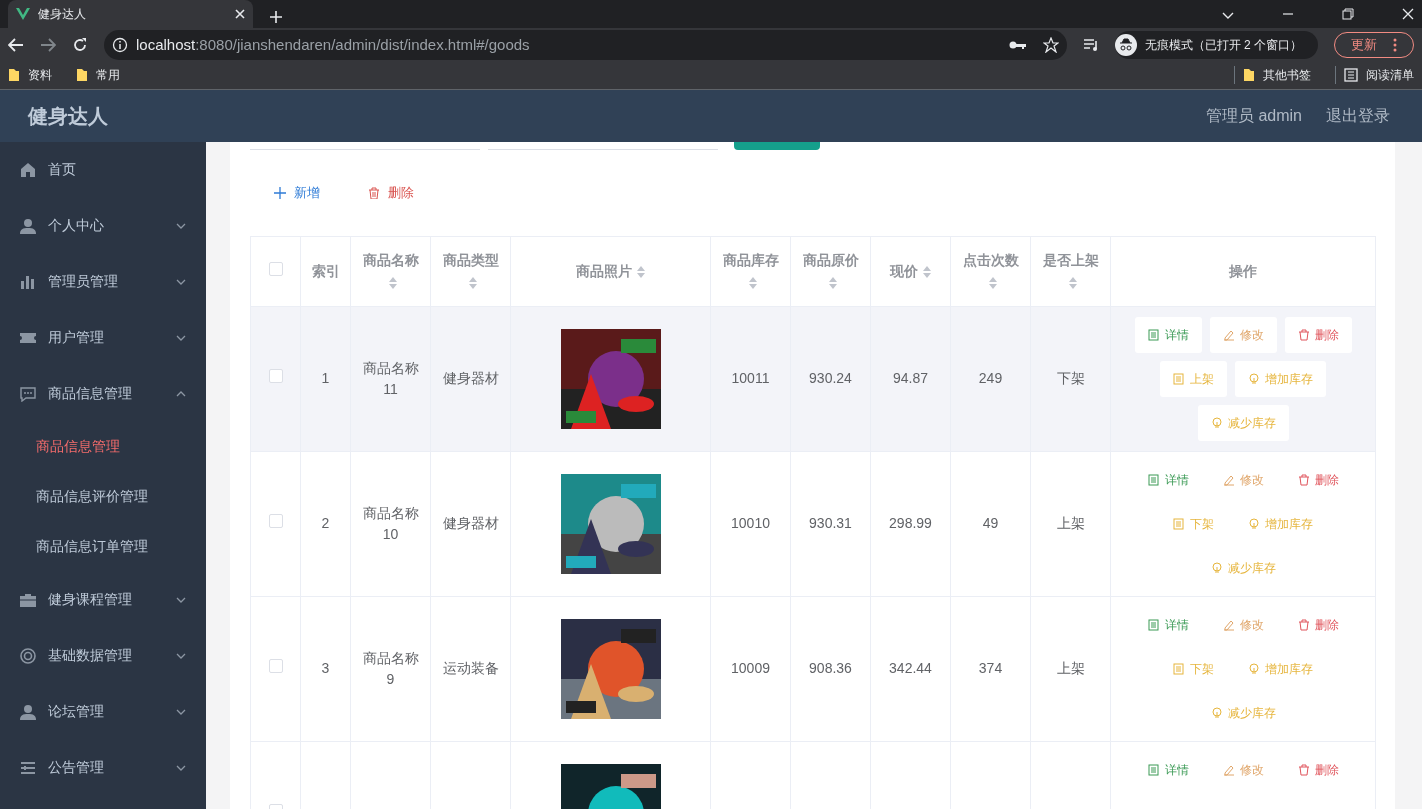 This screenshot has width=1422, height=809. Describe the element at coordinates (750, 271) in the screenshot. I see `column-header-cell: 商品库存` at that location.